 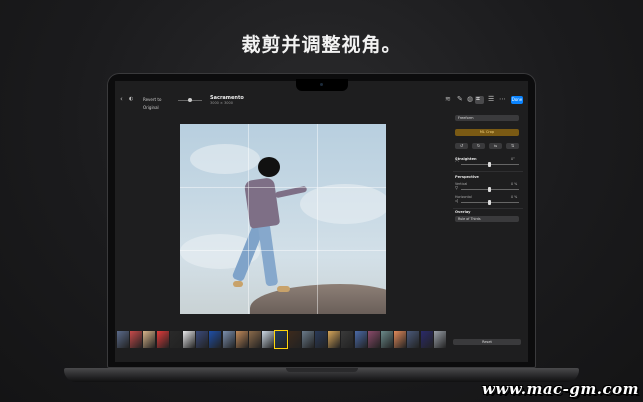 I want to click on rotate-left-icon: ↺, so click(x=461, y=146).